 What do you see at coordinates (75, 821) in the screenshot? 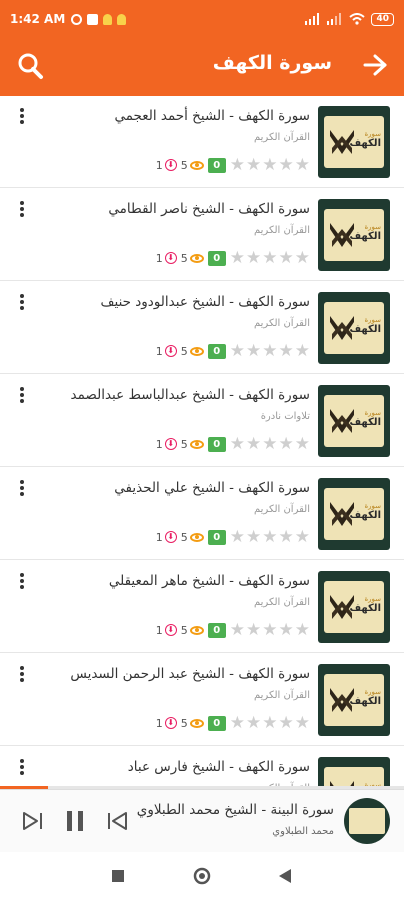
I see `pause-icon` at bounding box center [75, 821].